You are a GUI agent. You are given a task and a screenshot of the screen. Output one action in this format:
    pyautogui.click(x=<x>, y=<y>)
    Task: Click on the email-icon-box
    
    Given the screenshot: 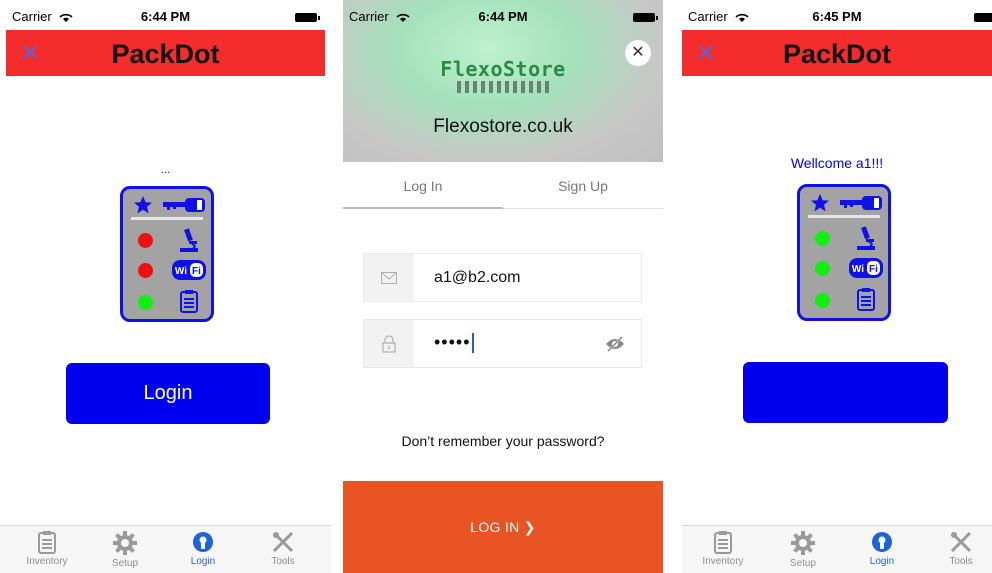 What is the action you would take?
    pyautogui.click(x=389, y=277)
    